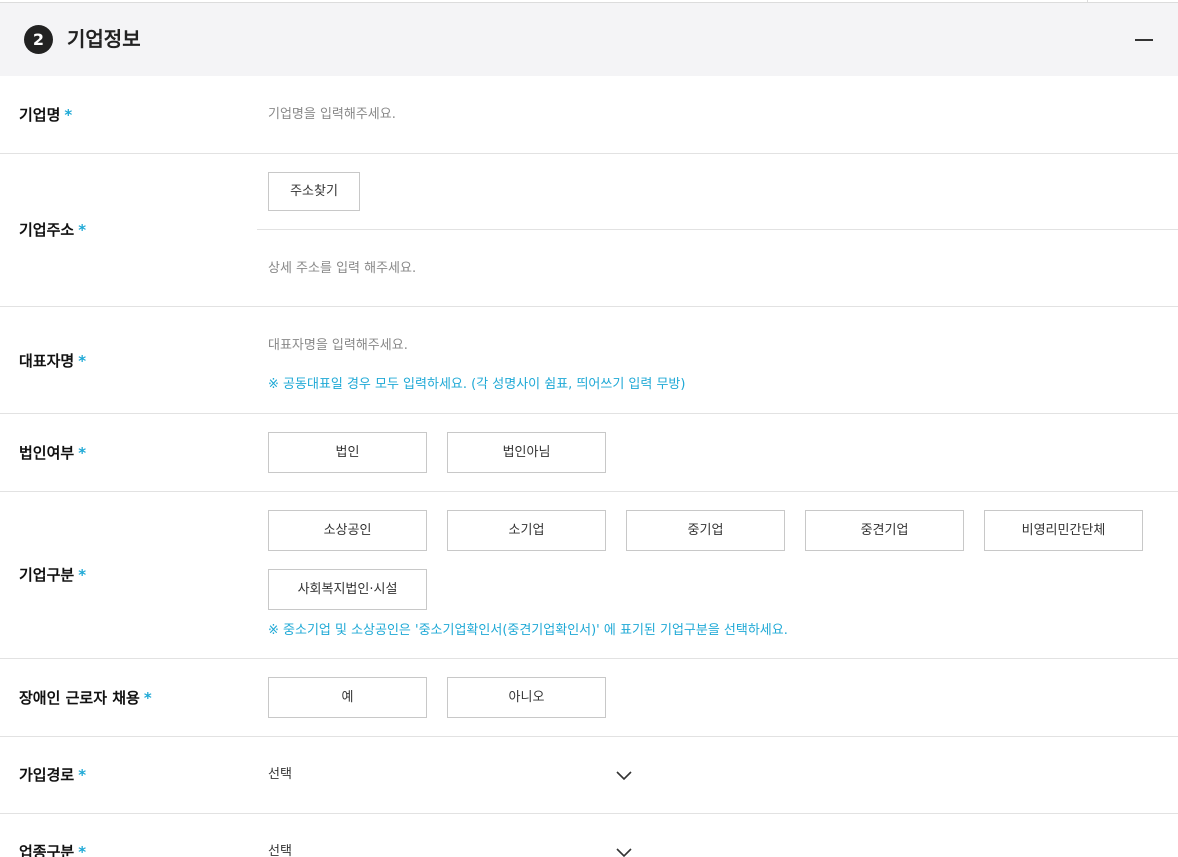 Image resolution: width=1178 pixels, height=857 pixels. I want to click on company-name-label: 기업명 *, so click(46, 115).